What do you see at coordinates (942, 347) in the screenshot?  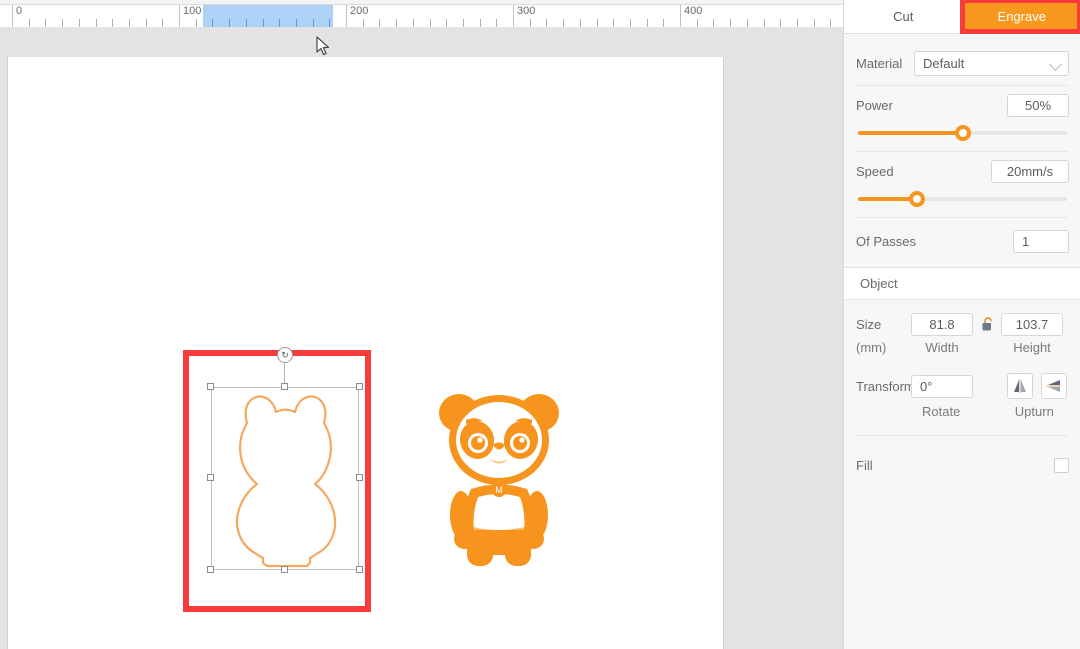 I see `width-label: Width` at bounding box center [942, 347].